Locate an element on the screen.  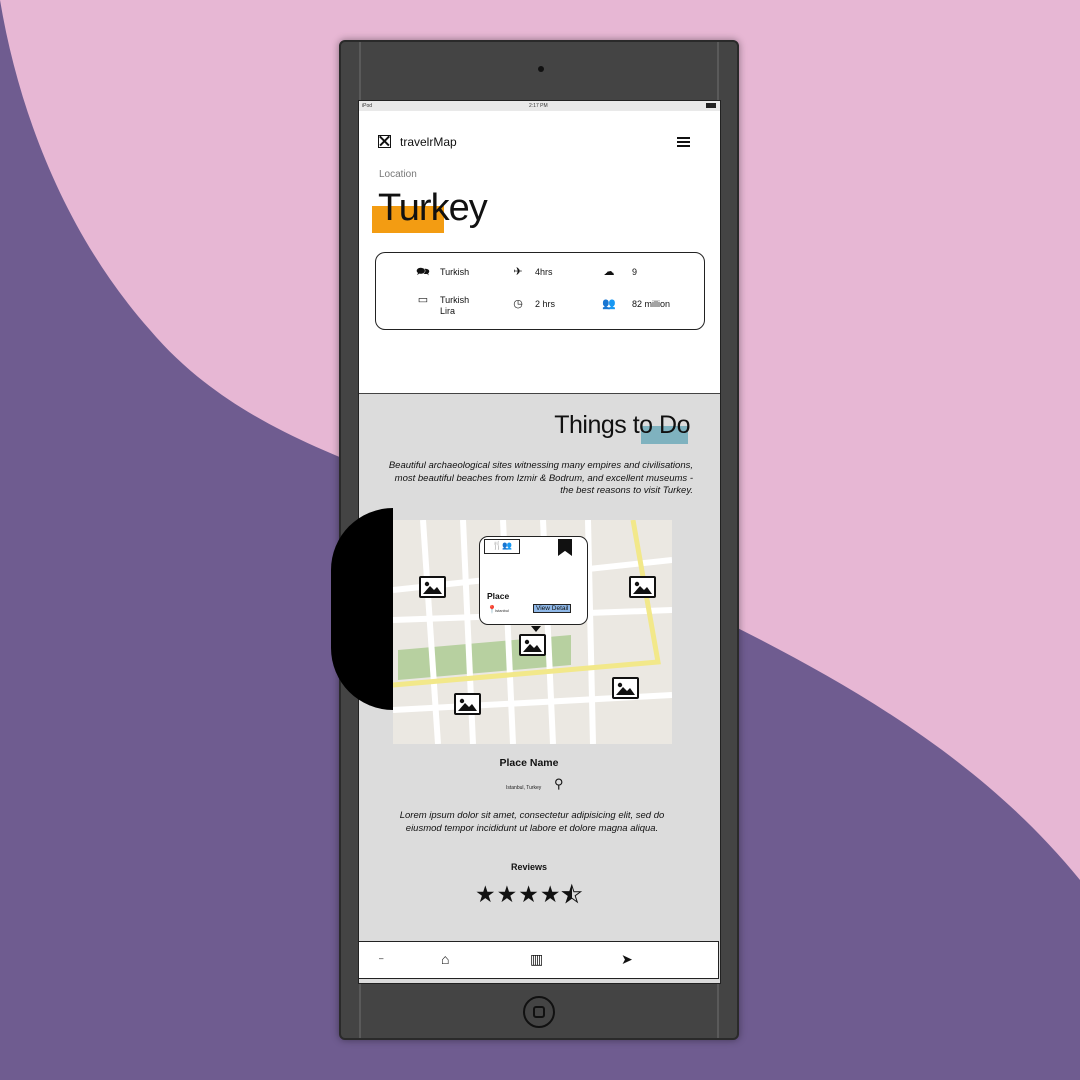
bottom-nav: – ⌂ ▥ ➤ is located at coordinates (538, 960).